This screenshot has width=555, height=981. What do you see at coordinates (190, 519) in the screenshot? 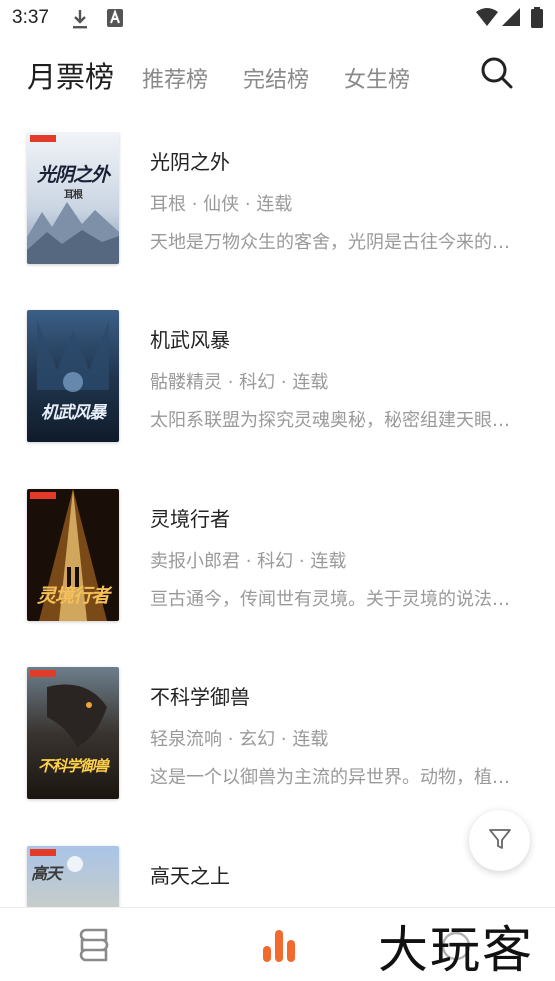
I see `book-title: 灵境行者` at bounding box center [190, 519].